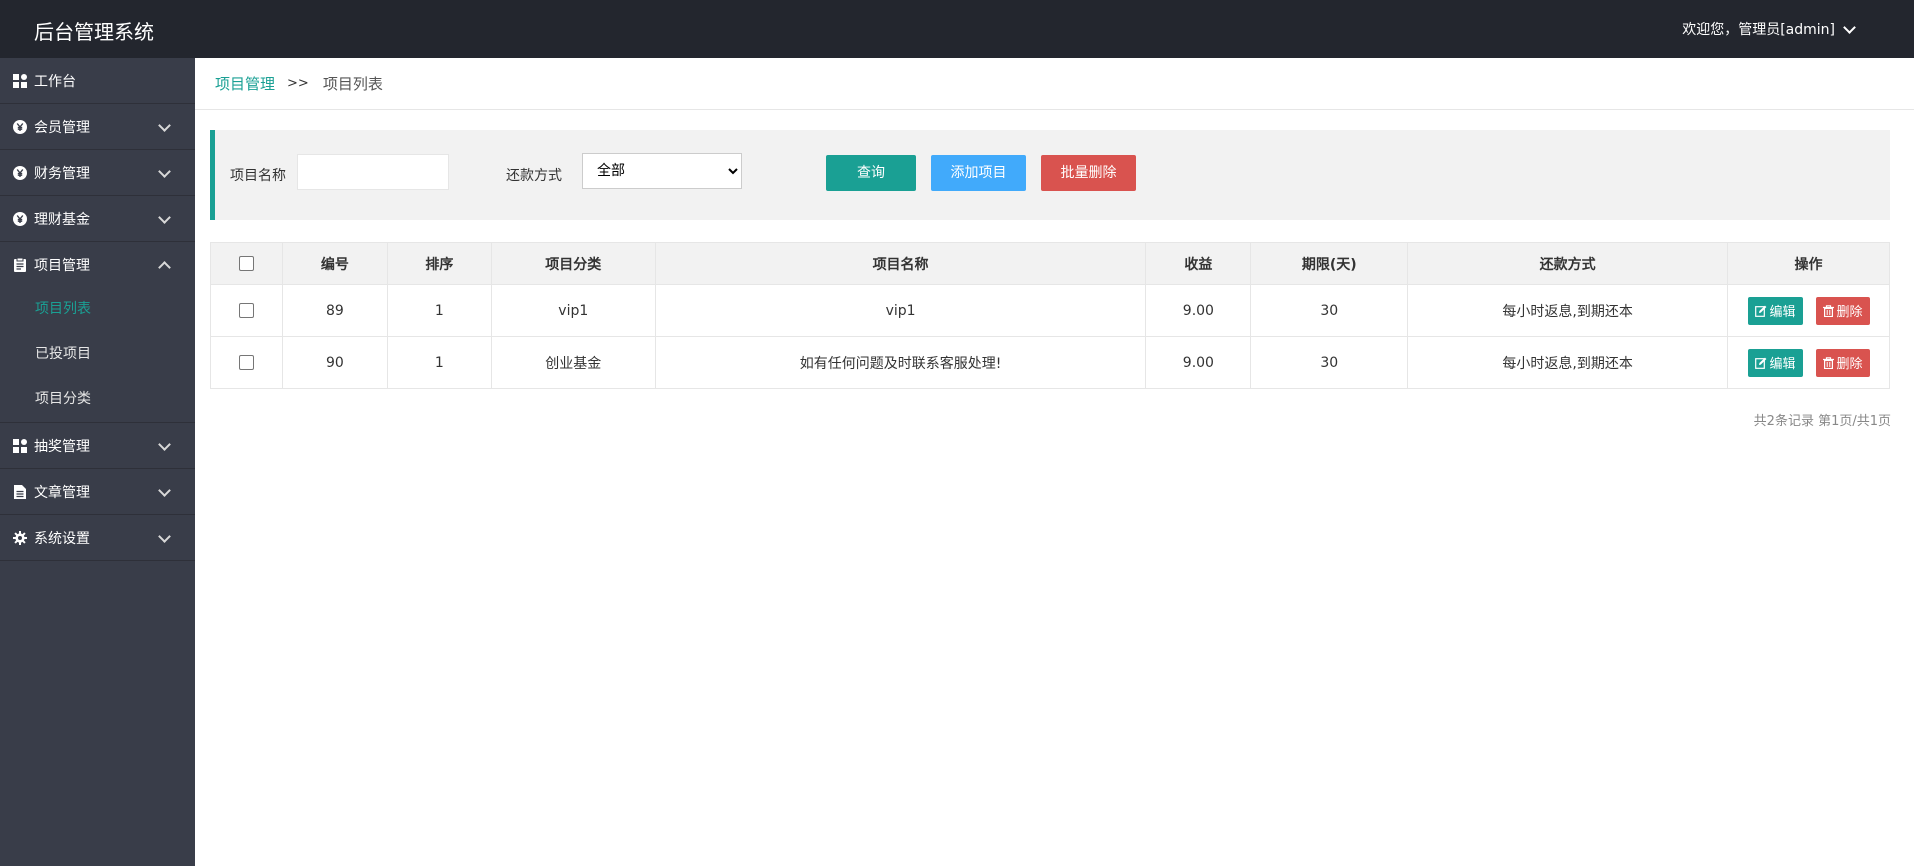 The image size is (1914, 866). I want to click on column-header: 期限(天), so click(1329, 263).